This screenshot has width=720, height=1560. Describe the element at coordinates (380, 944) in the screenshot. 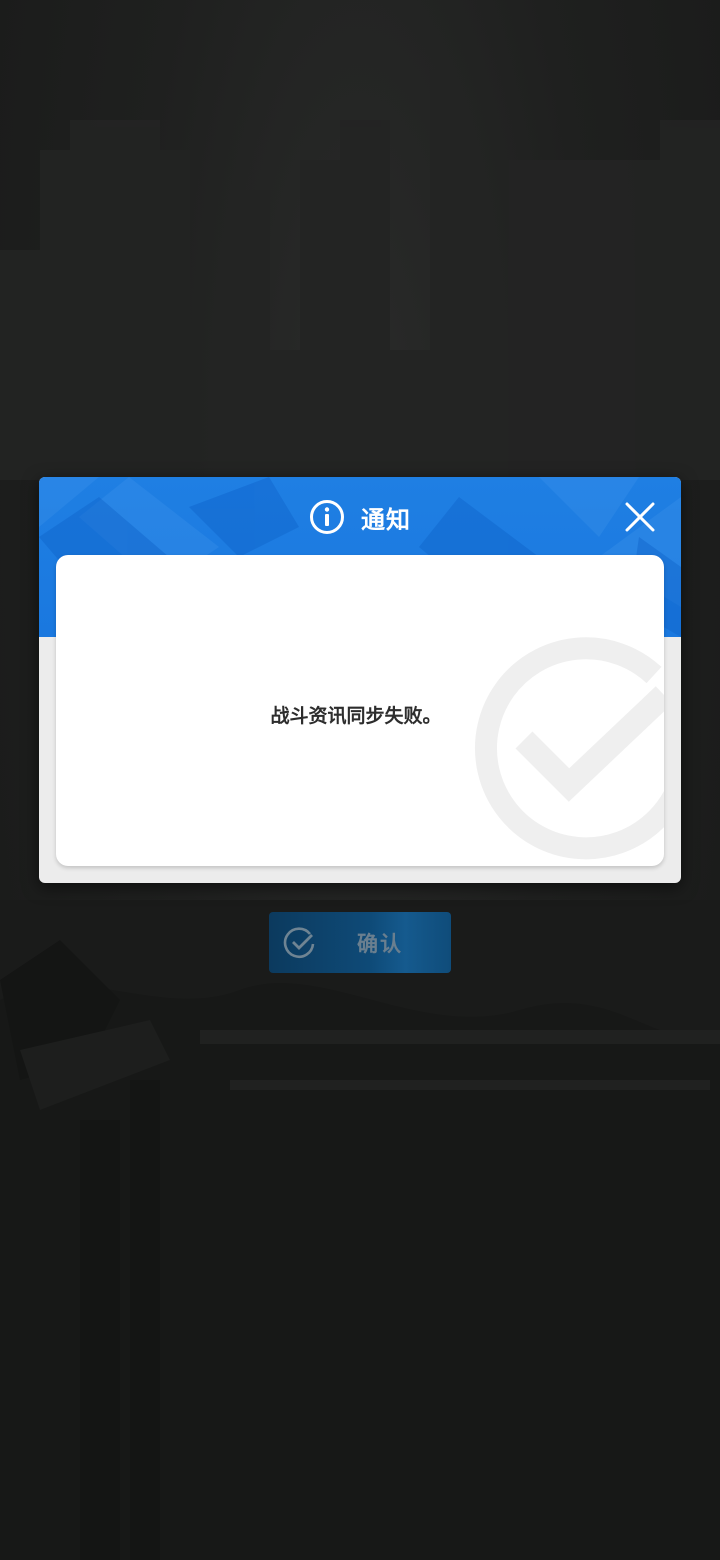

I see `confirm-label: 确认` at that location.